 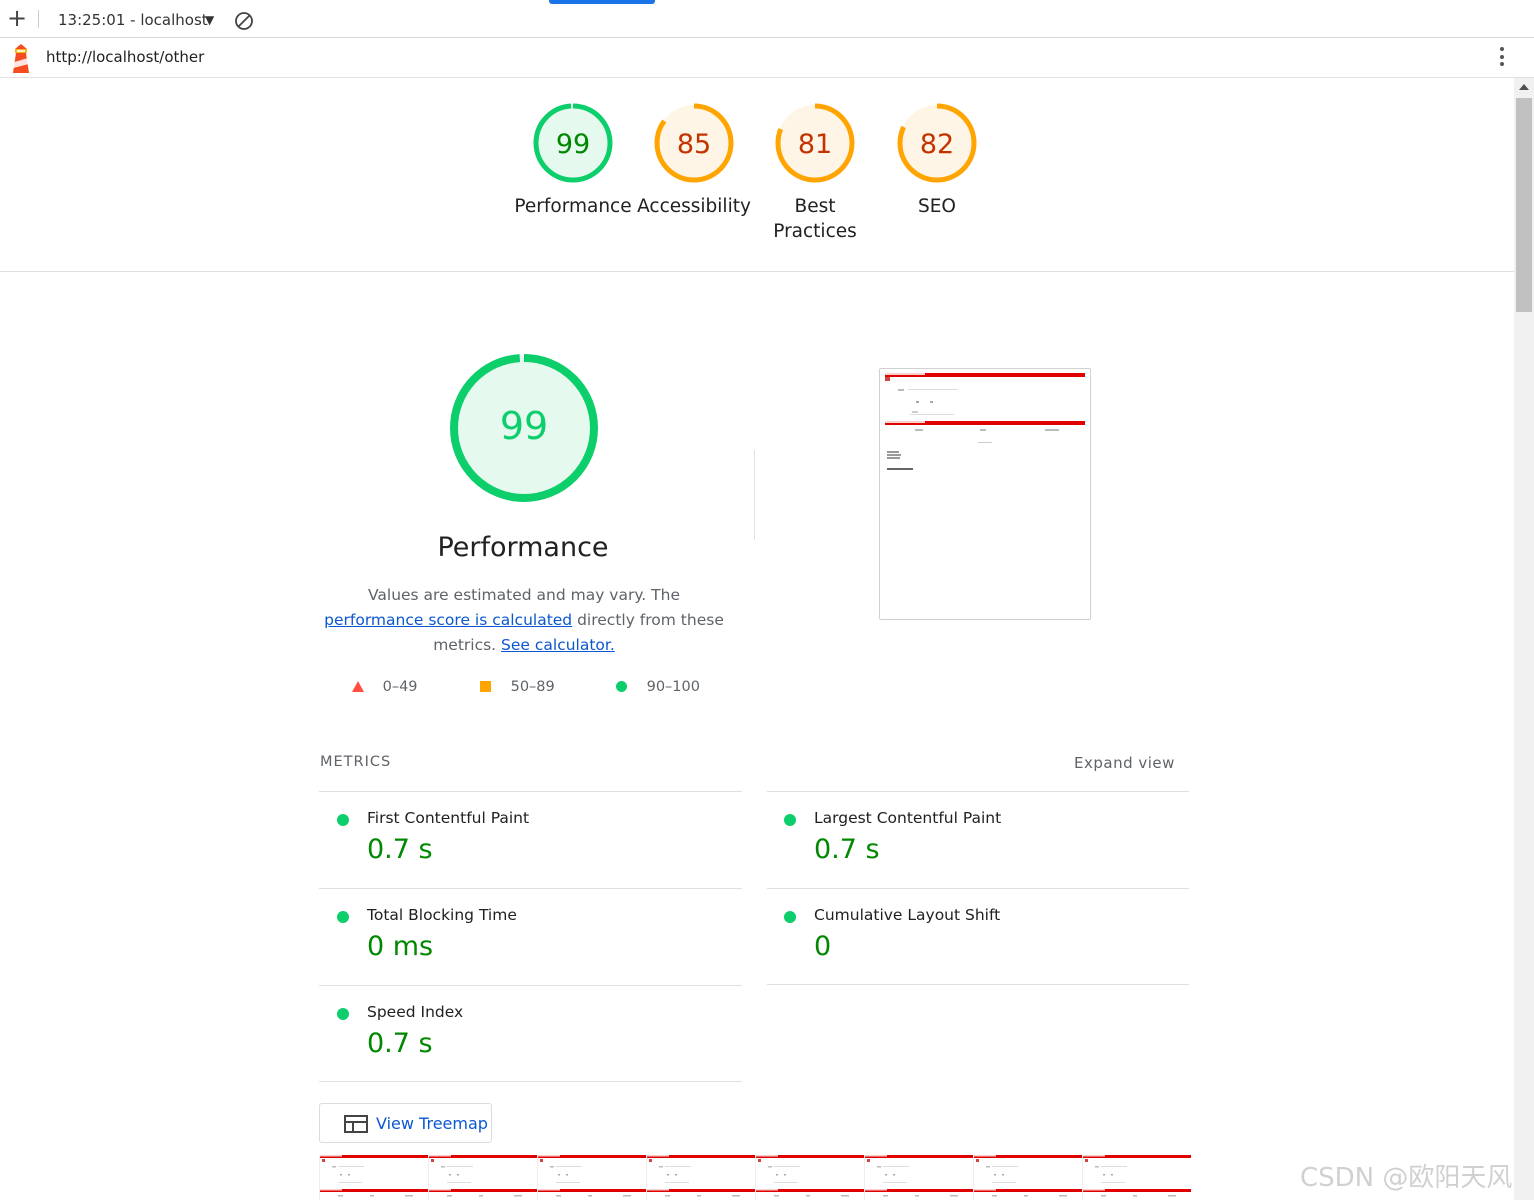 I want to click on watermark: CSDN @欧阳天风, so click(x=1406, y=1178).